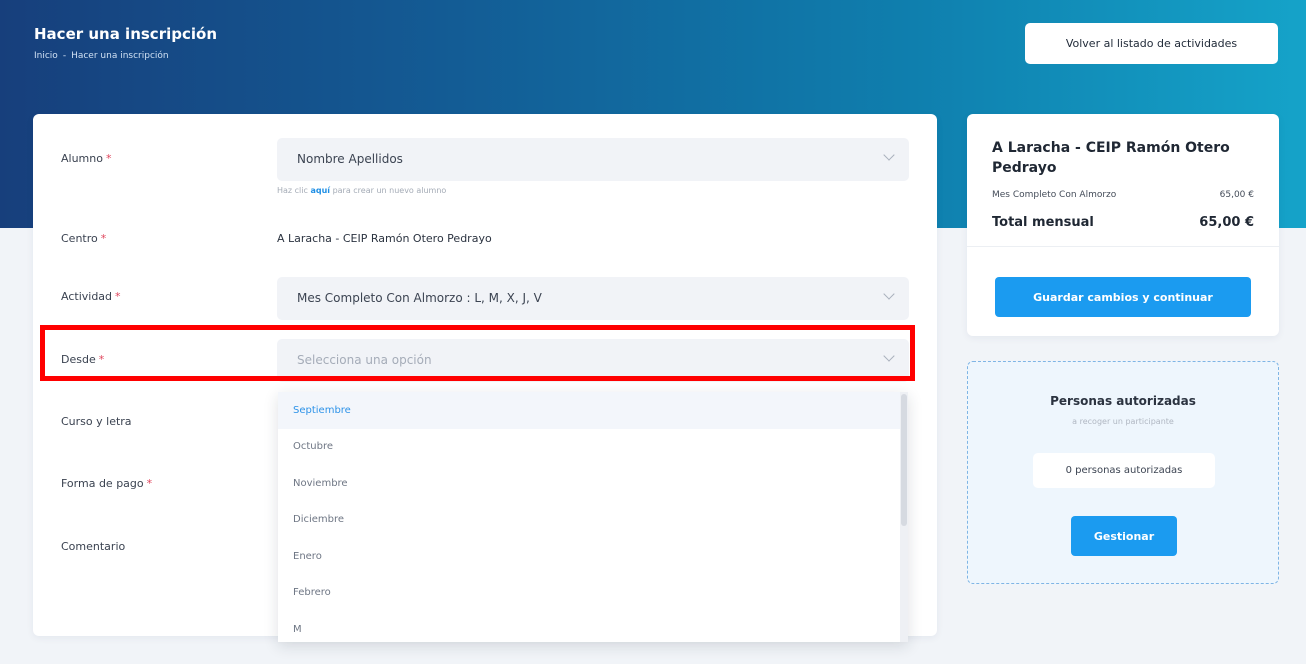  What do you see at coordinates (593, 298) in the screenshot?
I see `actividad-select: Mes Completo Con Almorzo : L, M, X, J, V` at bounding box center [593, 298].